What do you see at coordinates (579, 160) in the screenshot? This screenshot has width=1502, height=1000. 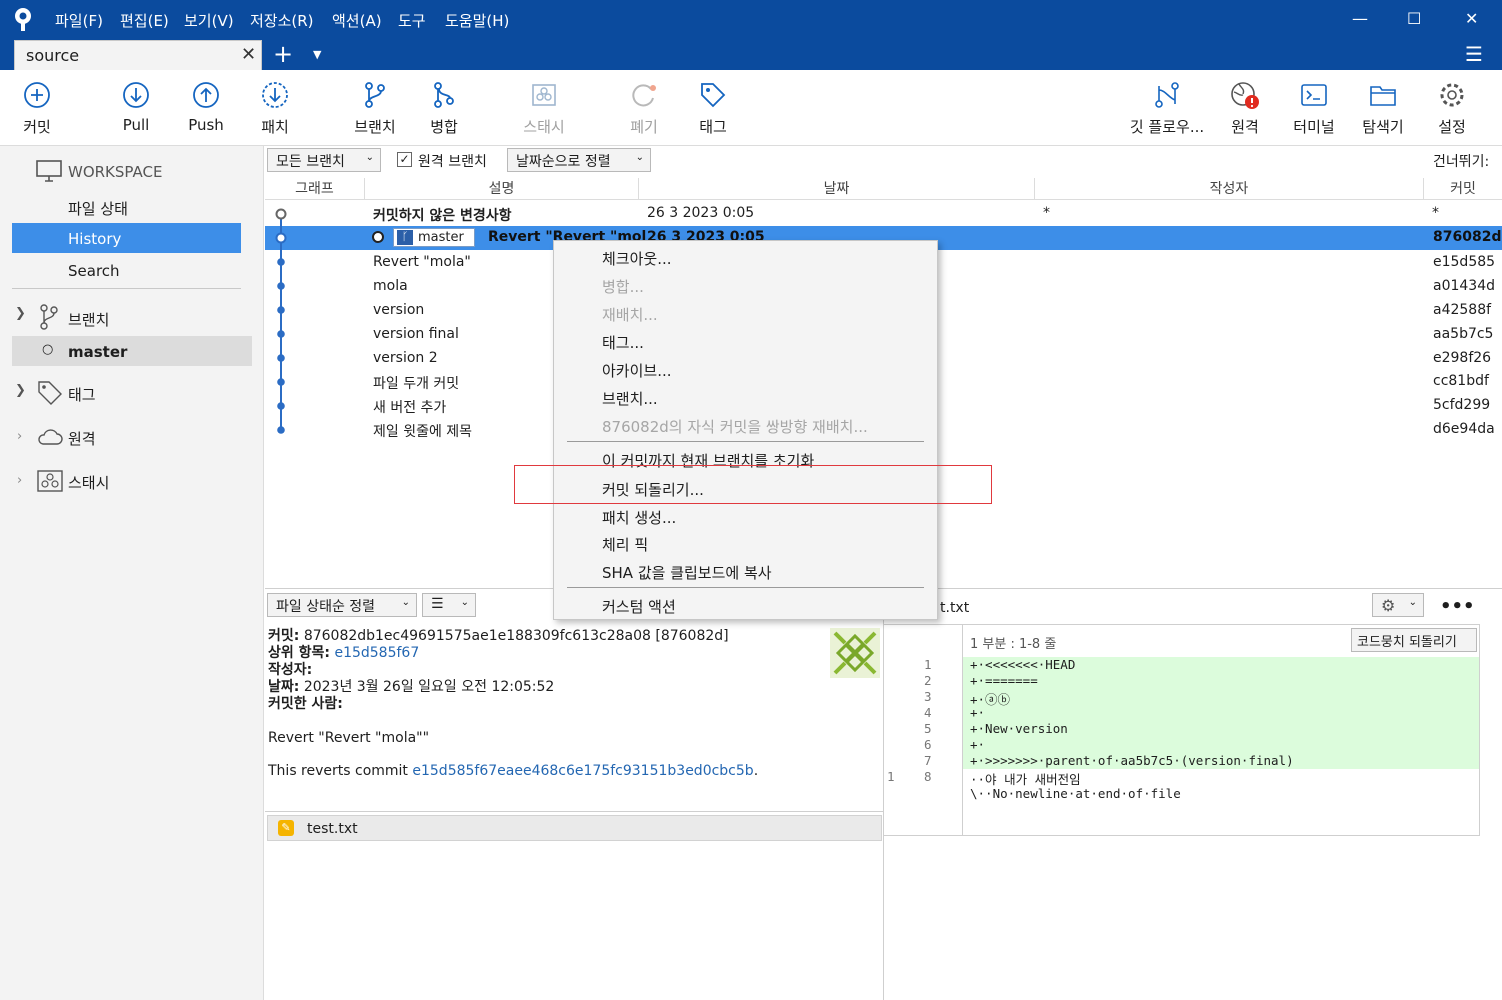 I see `sort-dropdown: 날짜순으로 정렬 ⌄` at bounding box center [579, 160].